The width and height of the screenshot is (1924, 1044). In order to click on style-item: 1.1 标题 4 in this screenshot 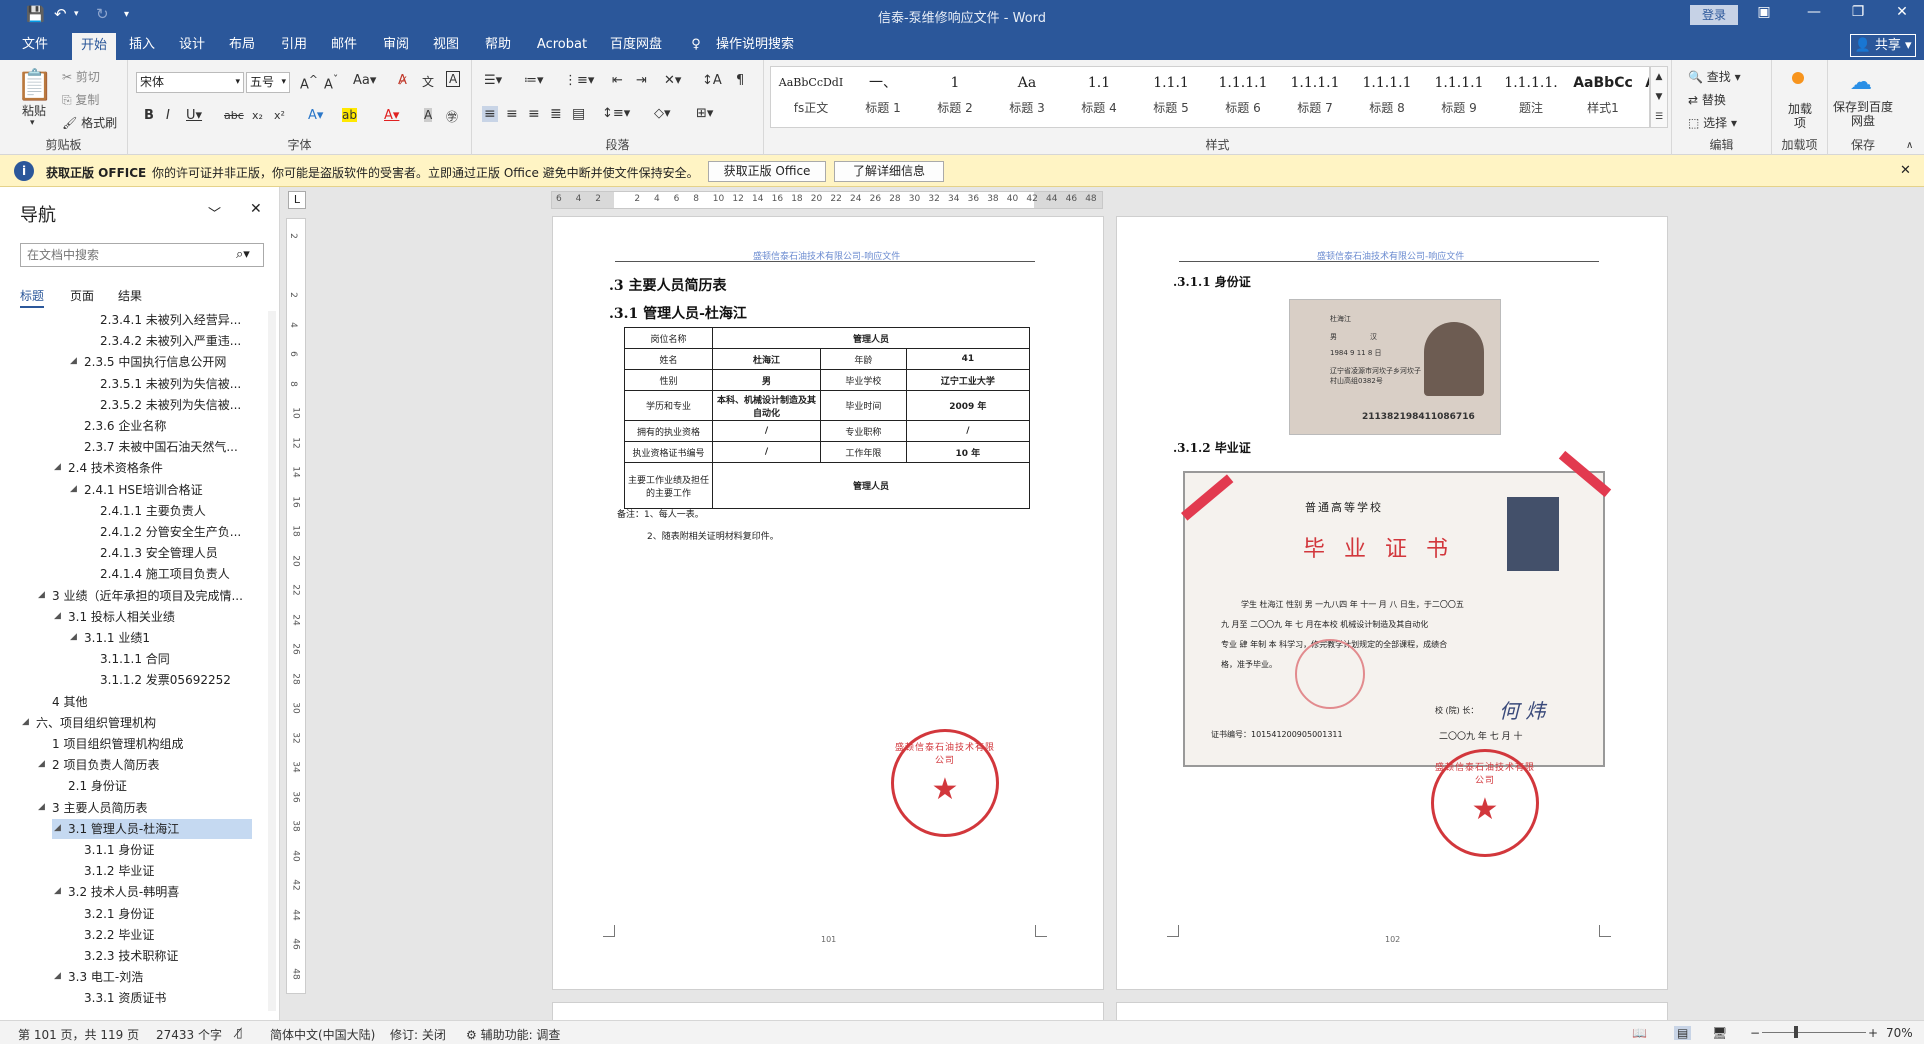, I will do `click(1099, 96)`.